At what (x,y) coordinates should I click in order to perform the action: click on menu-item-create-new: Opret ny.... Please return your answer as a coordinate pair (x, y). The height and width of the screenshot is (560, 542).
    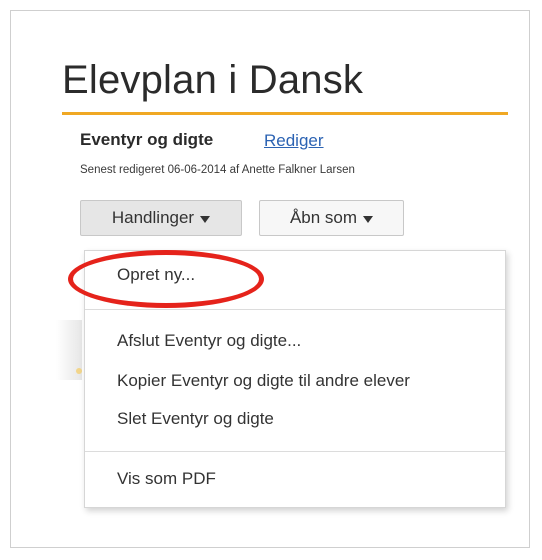
    Looking at the image, I should click on (156, 275).